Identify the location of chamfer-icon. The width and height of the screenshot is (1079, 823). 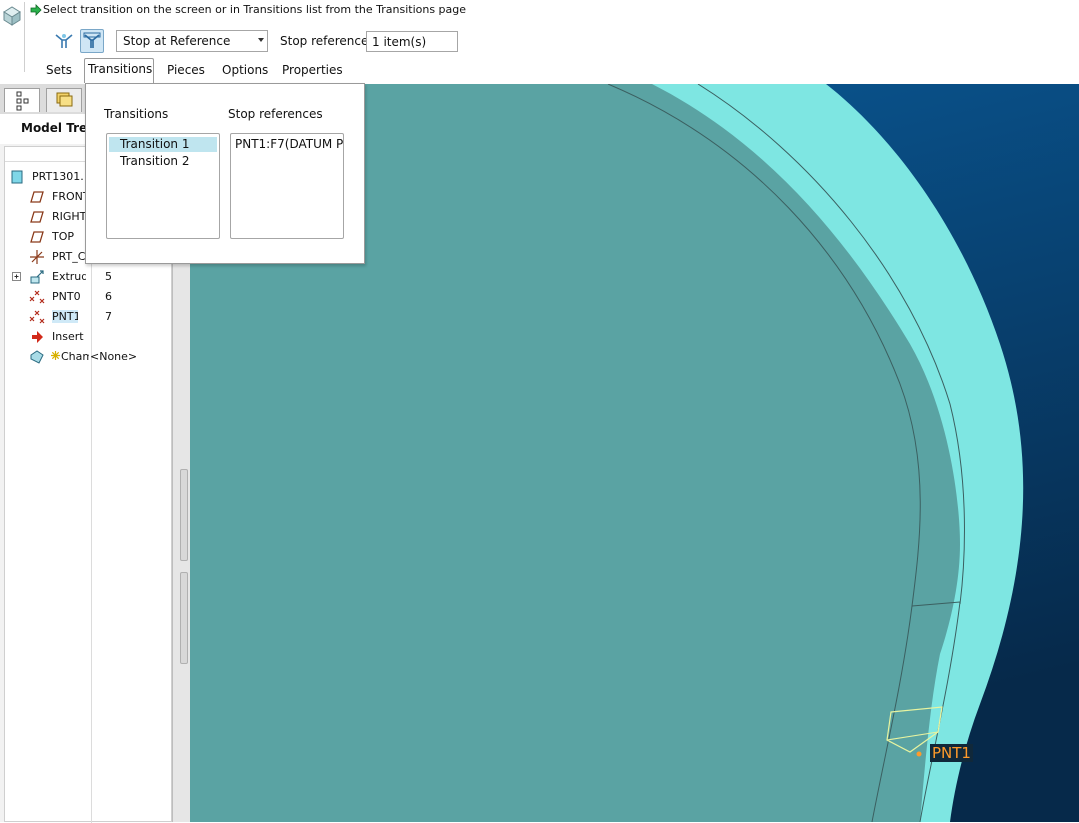
(37, 357).